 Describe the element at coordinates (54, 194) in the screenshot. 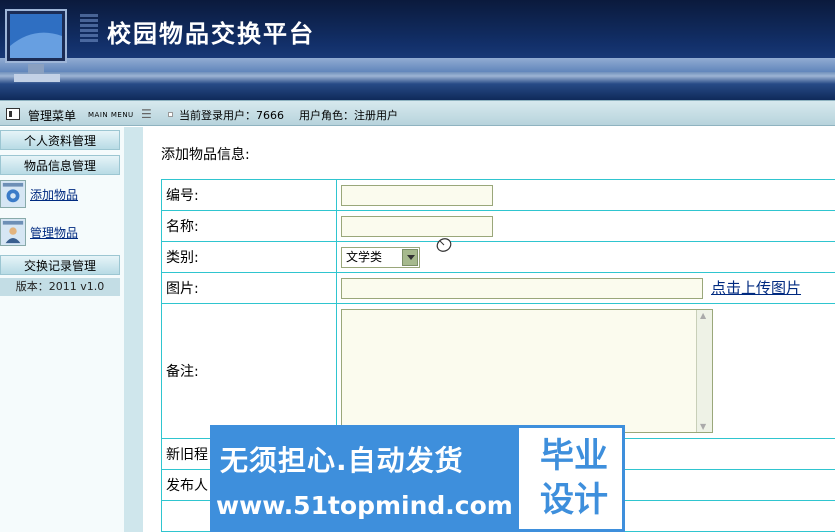

I see `sidebar-item-label: 添加物品` at that location.